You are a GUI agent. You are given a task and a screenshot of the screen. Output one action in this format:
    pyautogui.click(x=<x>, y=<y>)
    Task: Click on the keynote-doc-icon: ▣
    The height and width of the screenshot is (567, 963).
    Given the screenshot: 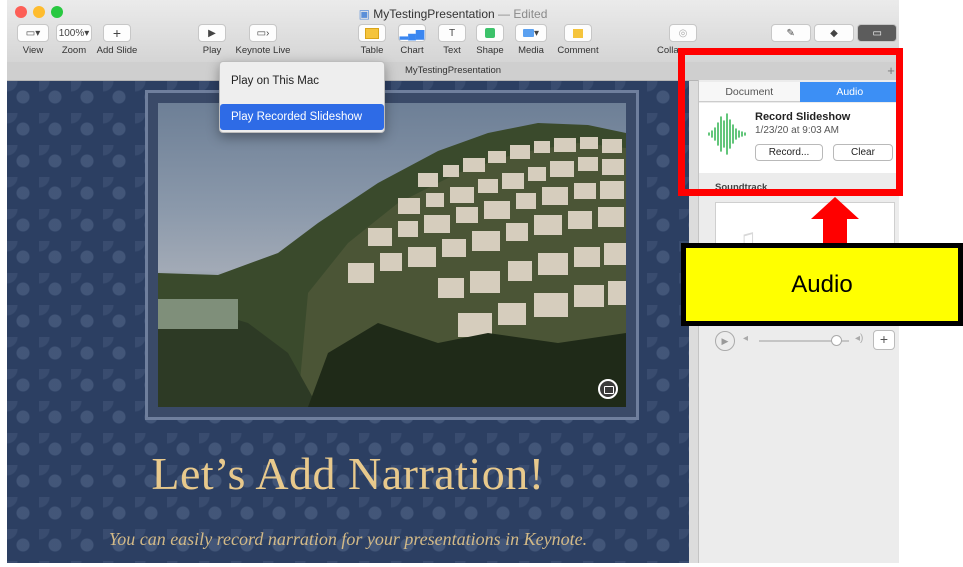 What is the action you would take?
    pyautogui.click(x=364, y=14)
    